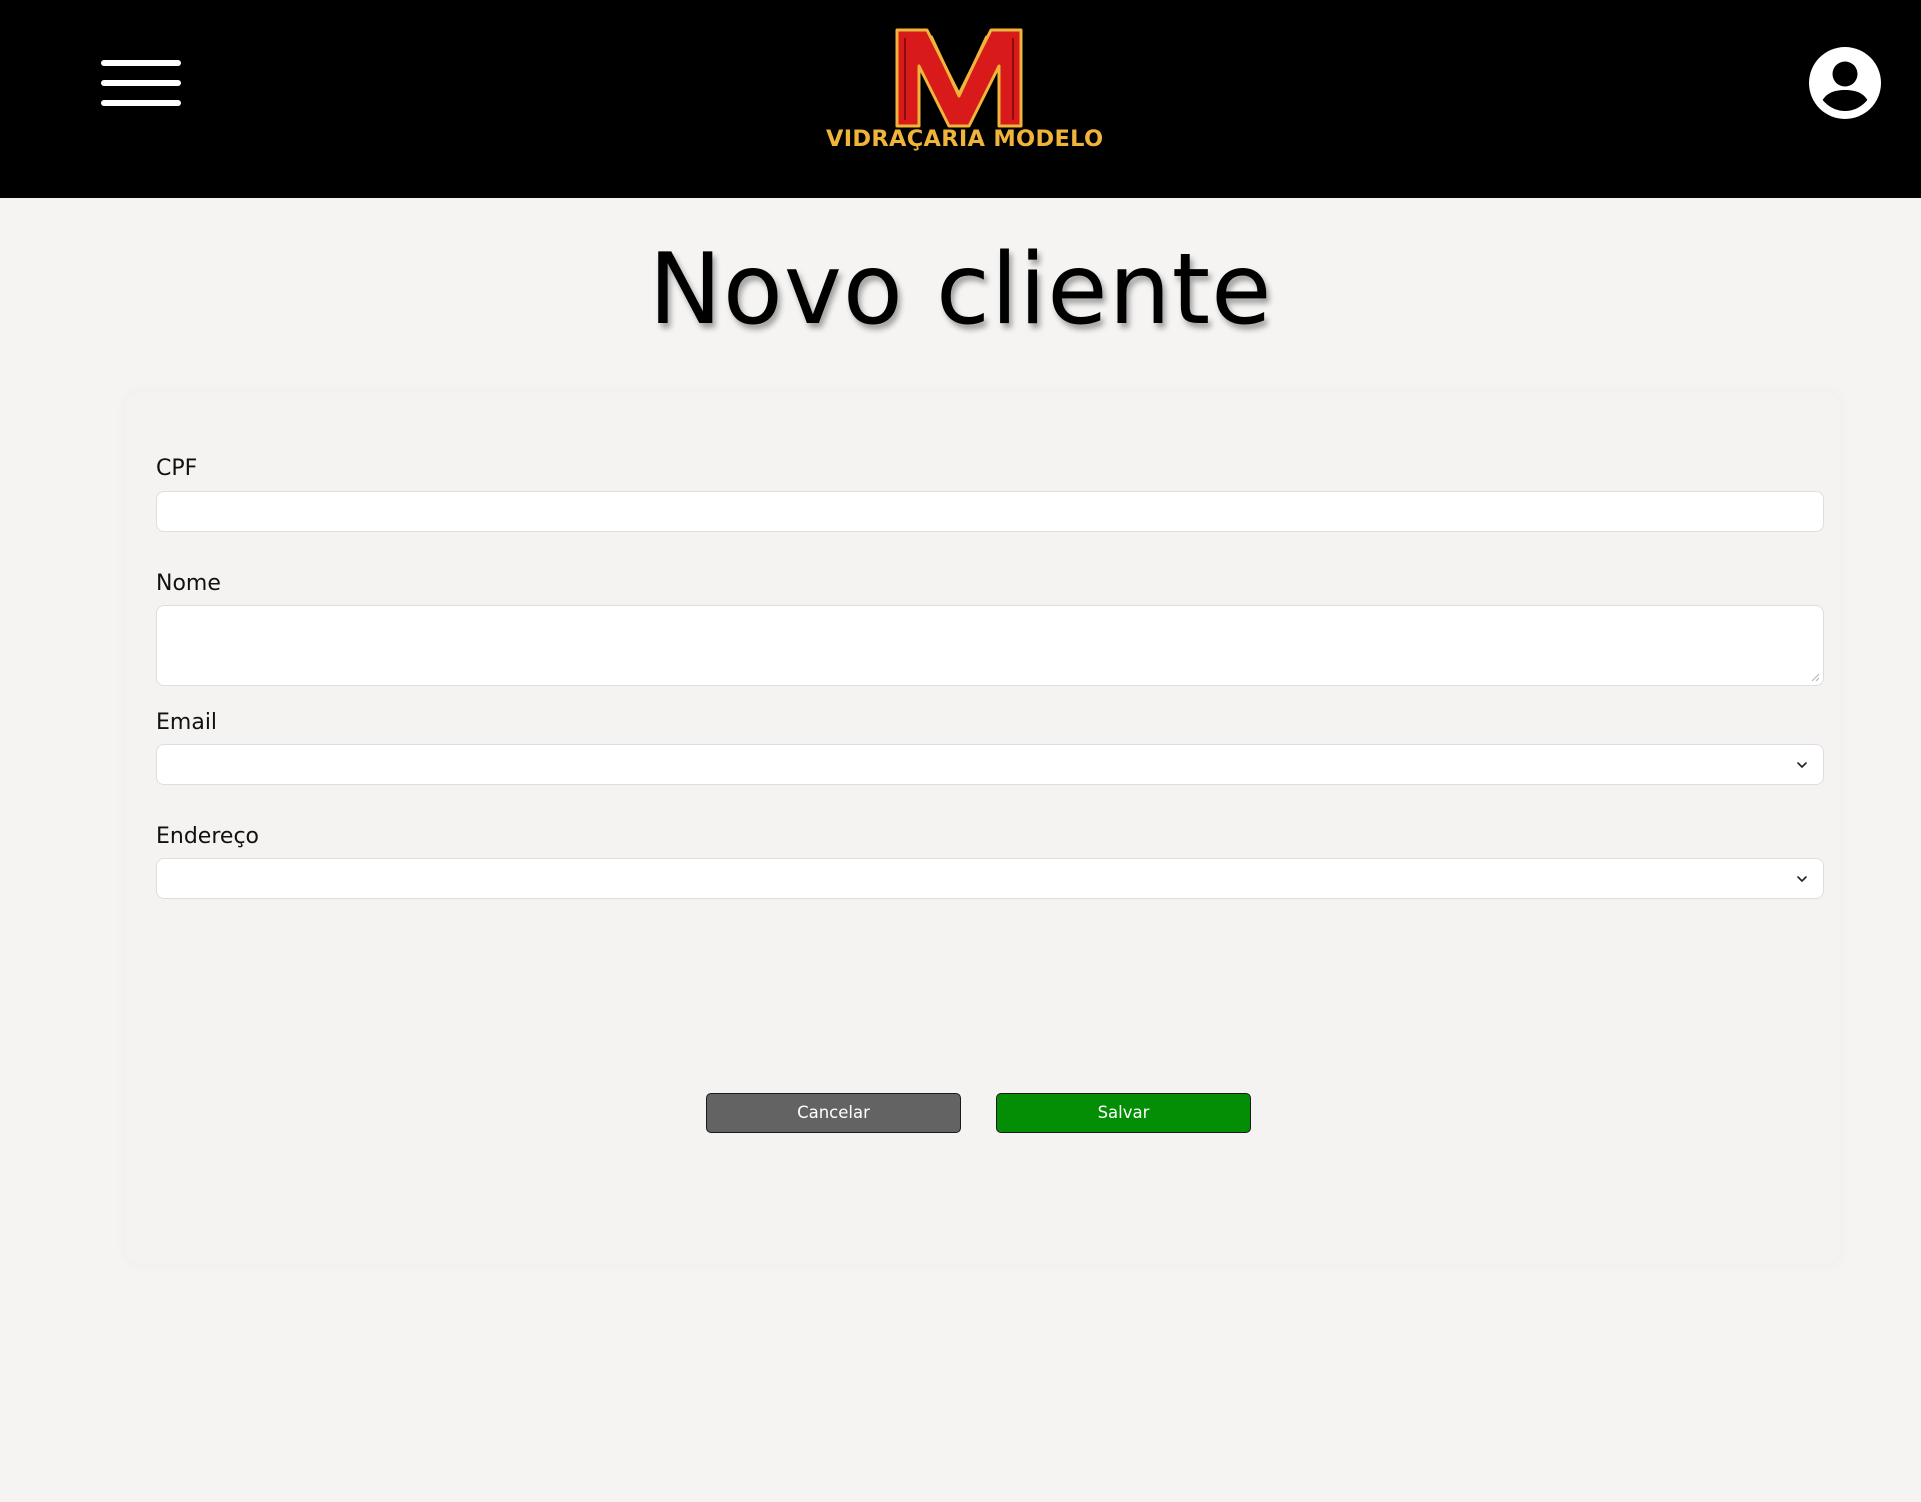 The image size is (1921, 1502). What do you see at coordinates (833, 1113) in the screenshot?
I see `cancel-button: Cancelar` at bounding box center [833, 1113].